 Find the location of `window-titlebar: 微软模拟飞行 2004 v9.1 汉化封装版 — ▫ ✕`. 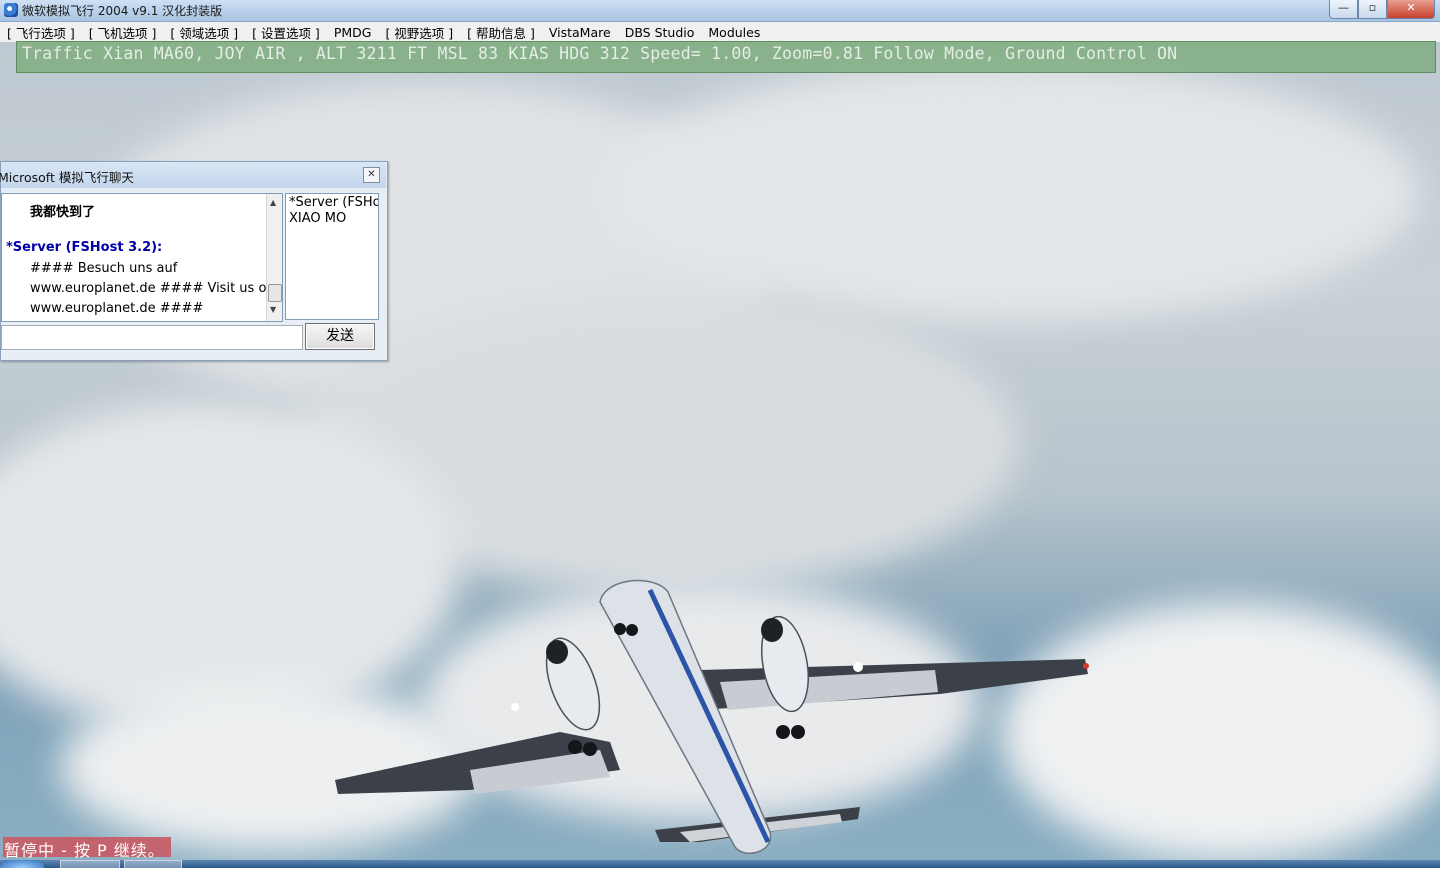

window-titlebar: 微软模拟飞行 2004 v9.1 汉化封装版 — ▫ ✕ is located at coordinates (720, 11).